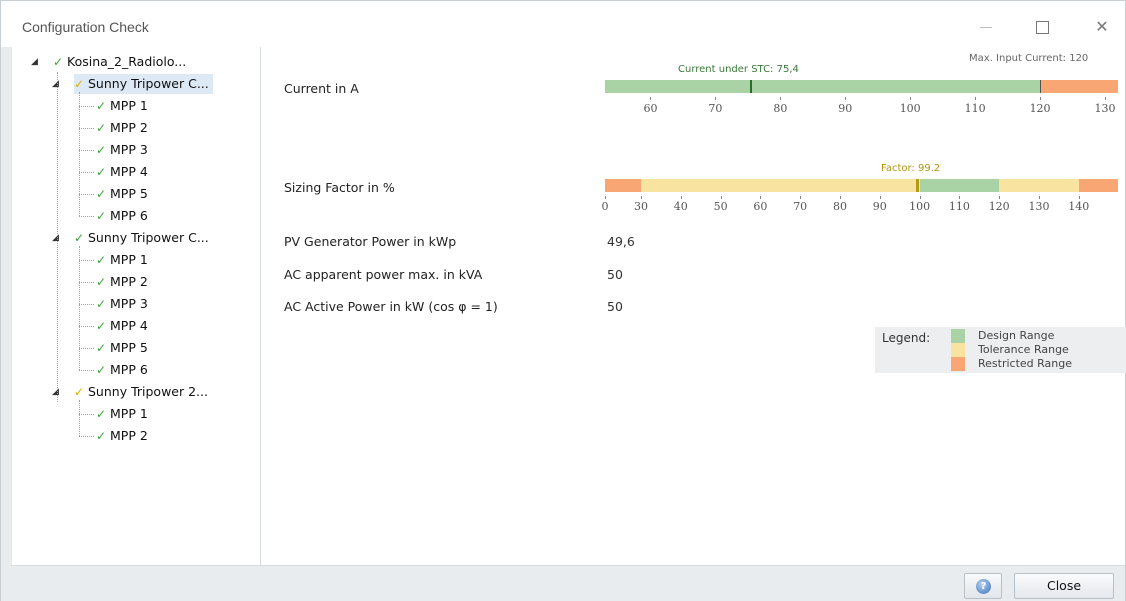 The width and height of the screenshot is (1126, 601). I want to click on current-axis-tick-label: 110, so click(975, 108).